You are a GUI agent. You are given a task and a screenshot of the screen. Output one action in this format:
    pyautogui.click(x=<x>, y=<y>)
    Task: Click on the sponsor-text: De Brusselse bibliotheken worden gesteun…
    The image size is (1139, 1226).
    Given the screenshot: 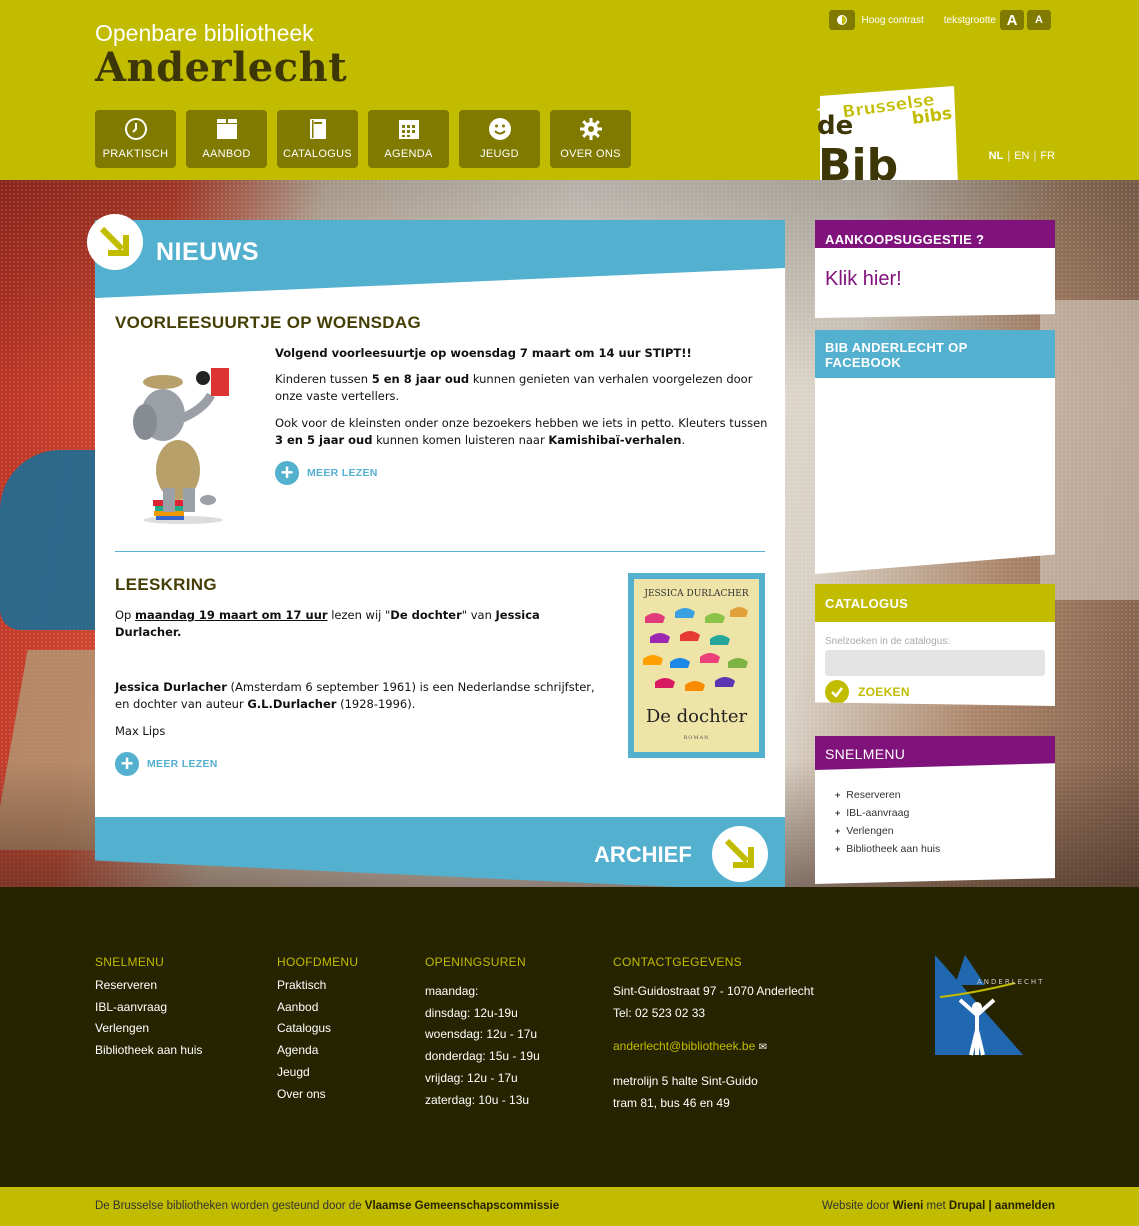 What is the action you would take?
    pyautogui.click(x=327, y=1206)
    